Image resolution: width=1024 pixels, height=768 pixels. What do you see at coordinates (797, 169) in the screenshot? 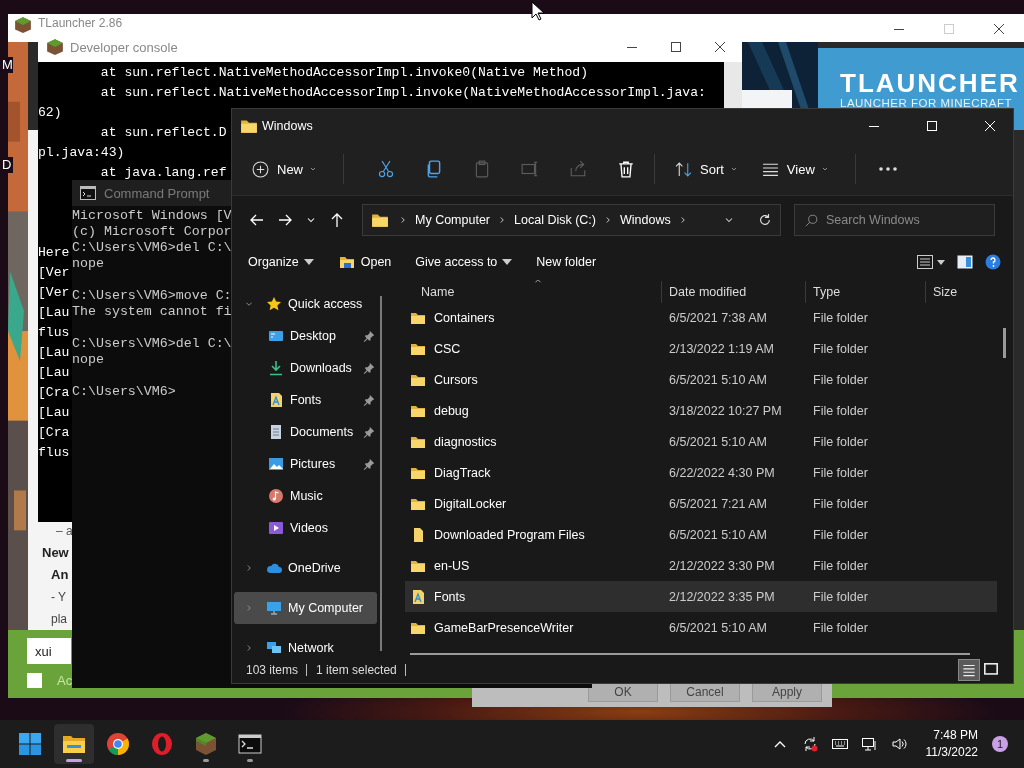
I see `view-button: View` at bounding box center [797, 169].